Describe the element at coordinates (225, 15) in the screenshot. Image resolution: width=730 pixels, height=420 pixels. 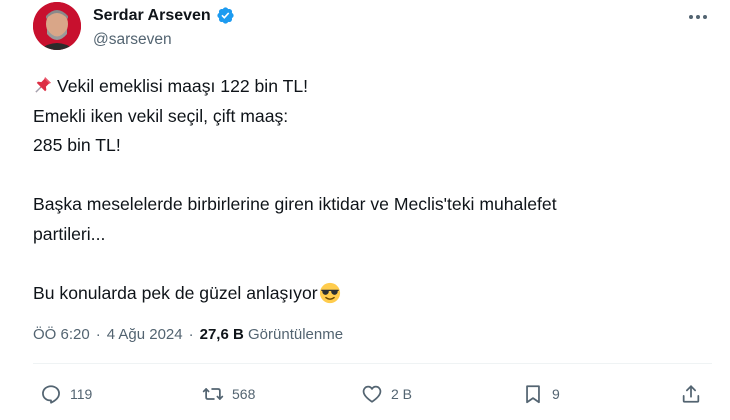
I see `verified-badge-icon` at that location.